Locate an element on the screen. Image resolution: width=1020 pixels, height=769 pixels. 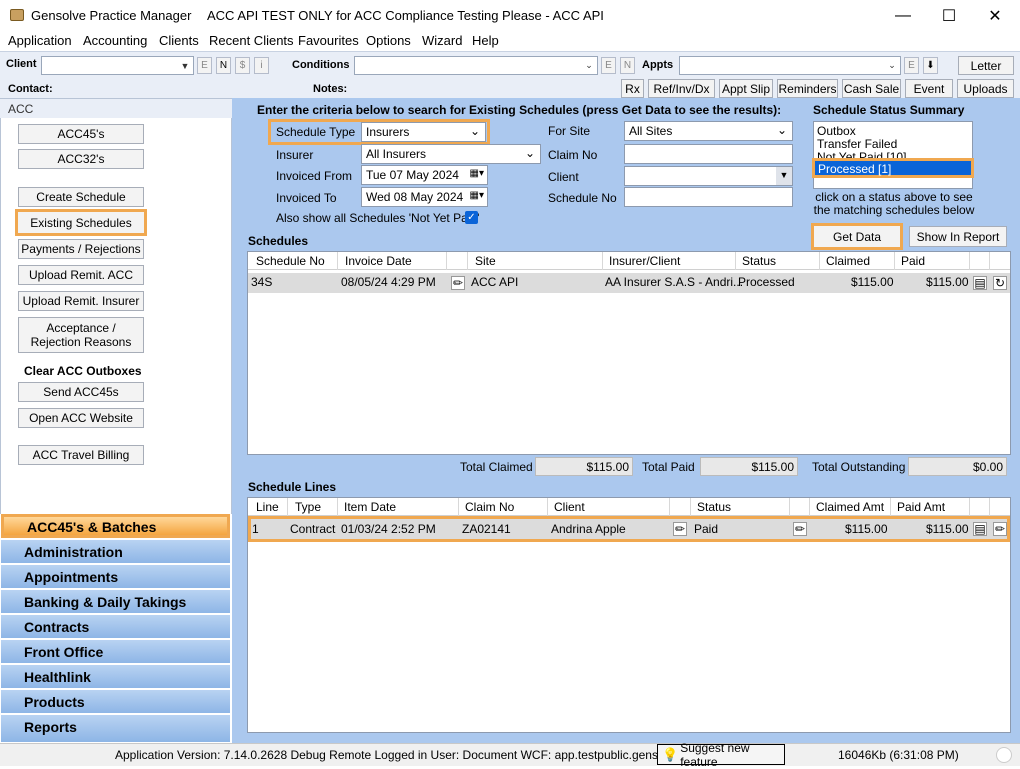
upload-remit-acc-button: Upload Remit. ACC is located at coordinates (81, 275).